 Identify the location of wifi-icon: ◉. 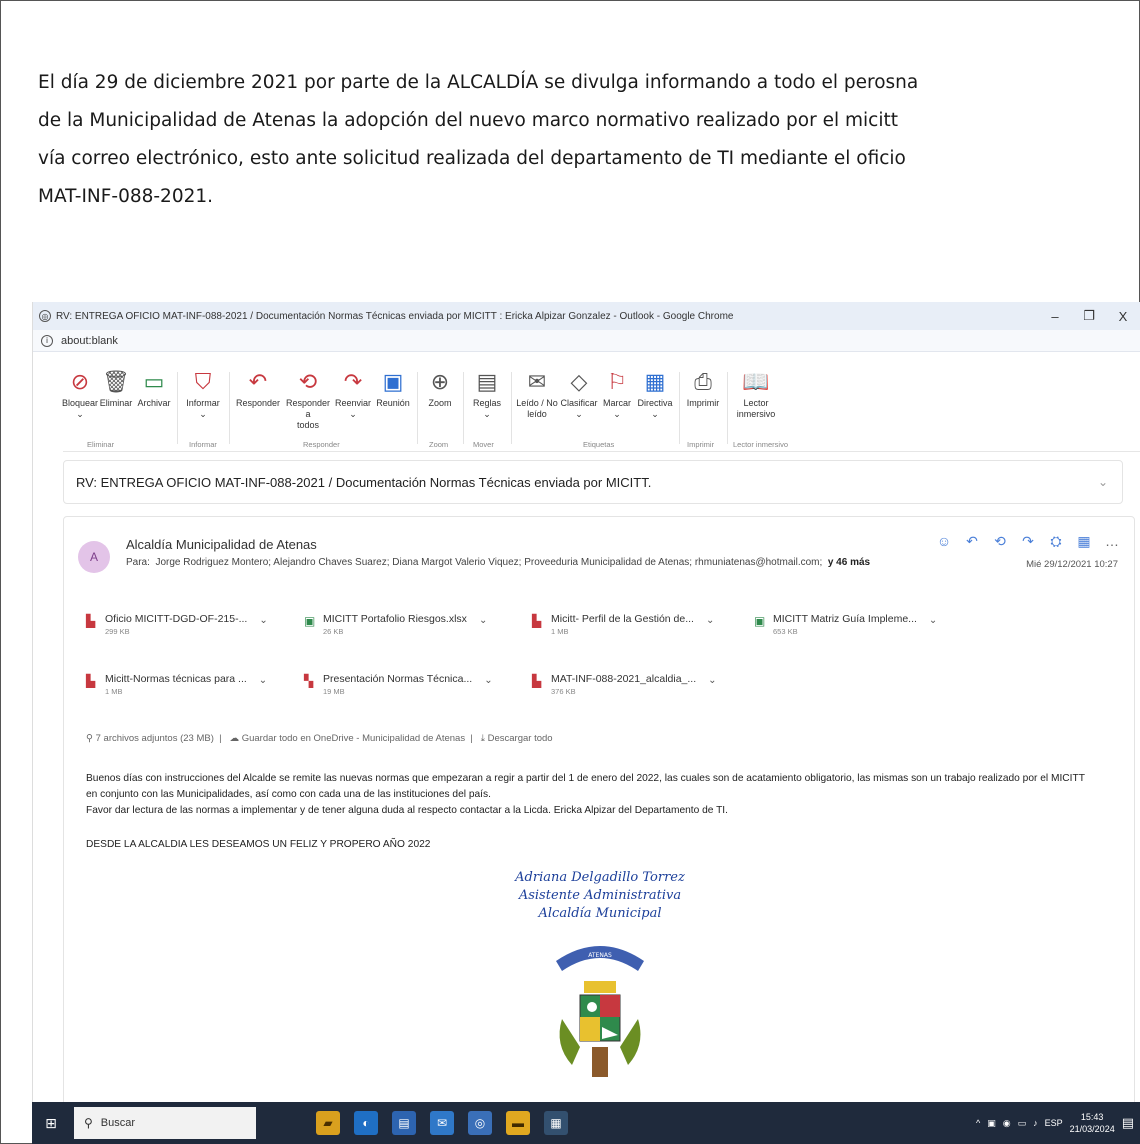
(1007, 1123).